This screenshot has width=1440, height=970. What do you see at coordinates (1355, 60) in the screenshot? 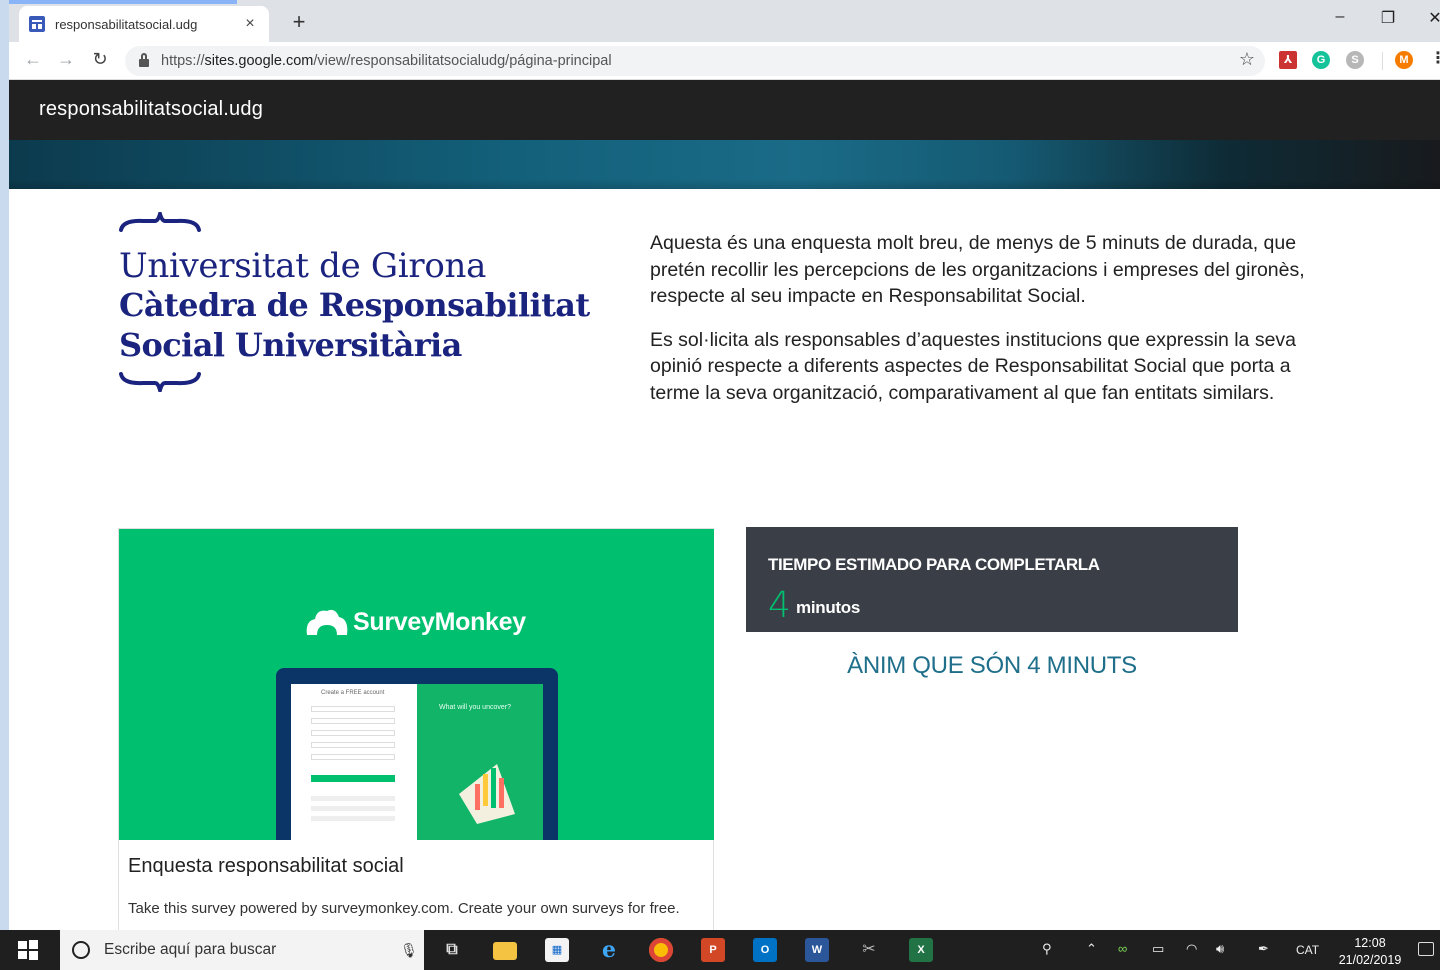
I see `skype-icon: S` at bounding box center [1355, 60].